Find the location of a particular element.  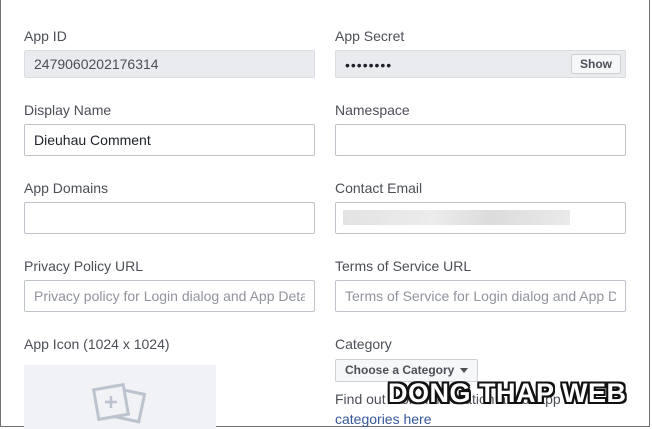

categories-link: categories here is located at coordinates (383, 419).